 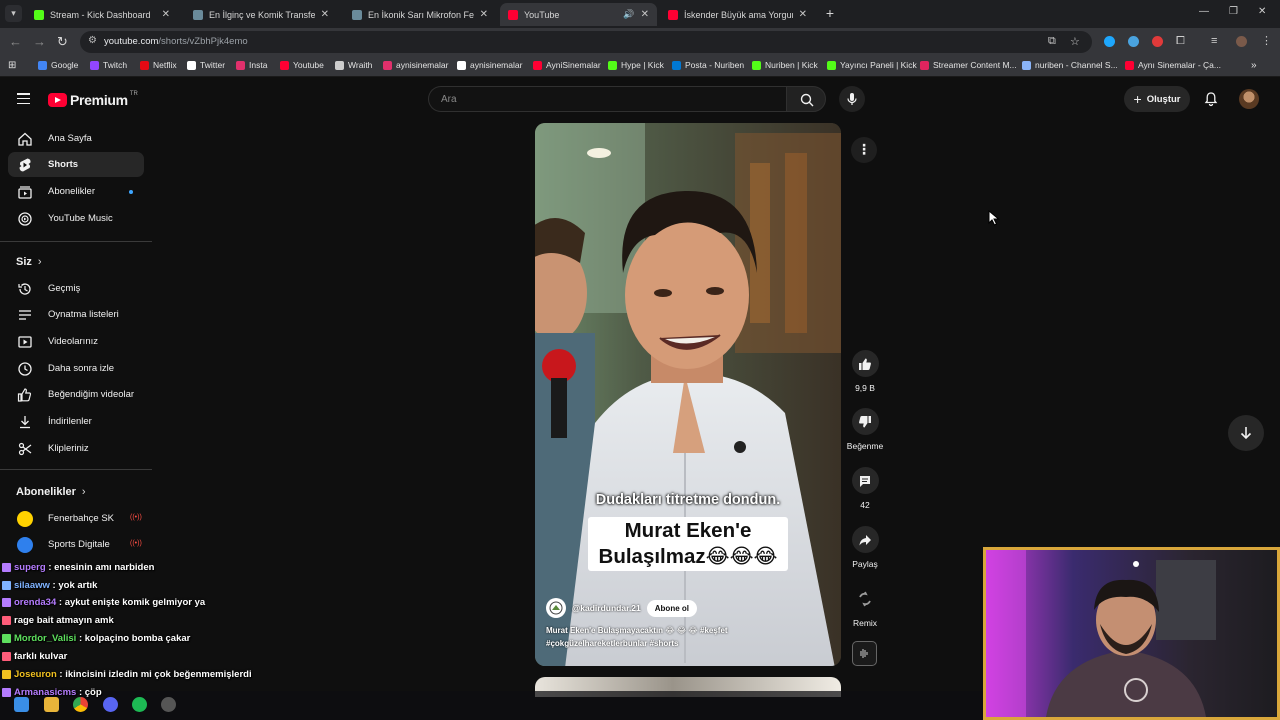 I want to click on browser-menu-icon: ⋮, so click(x=1266, y=40).